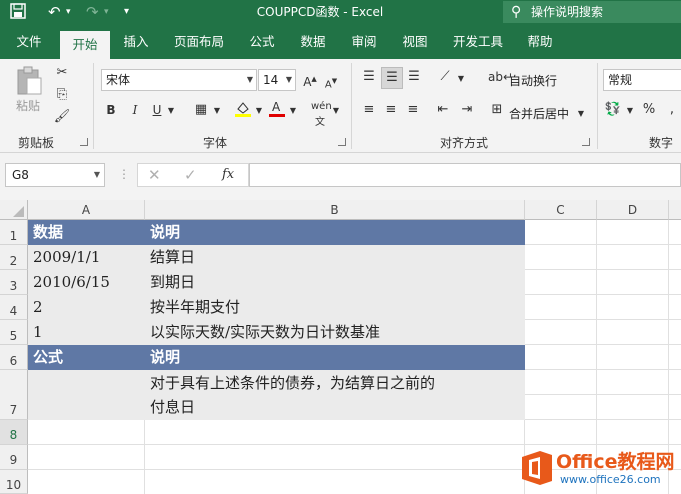  Describe the element at coordinates (581, 114) in the screenshot. I see `merge-dropdown-icon: ▼` at that location.